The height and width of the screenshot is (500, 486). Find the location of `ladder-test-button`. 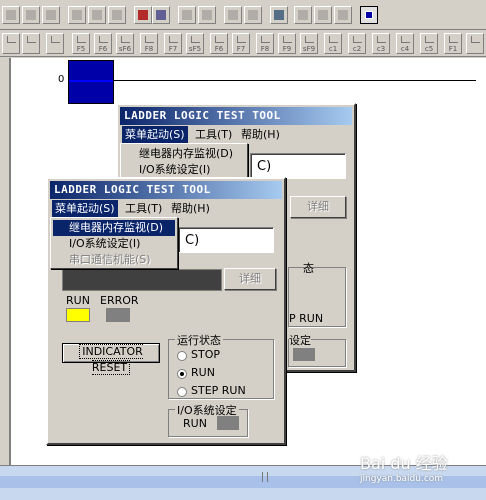

ladder-test-button is located at coordinates (369, 15).